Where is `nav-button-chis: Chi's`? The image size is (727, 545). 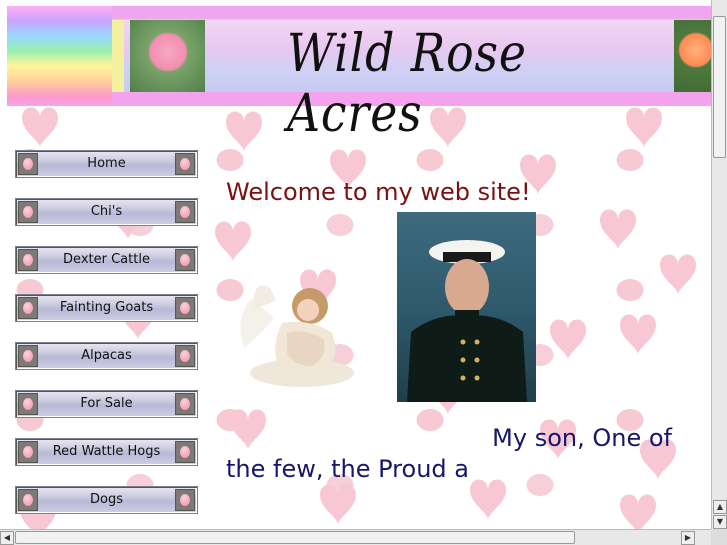
nav-button-chis: Chi's is located at coordinates (106, 212).